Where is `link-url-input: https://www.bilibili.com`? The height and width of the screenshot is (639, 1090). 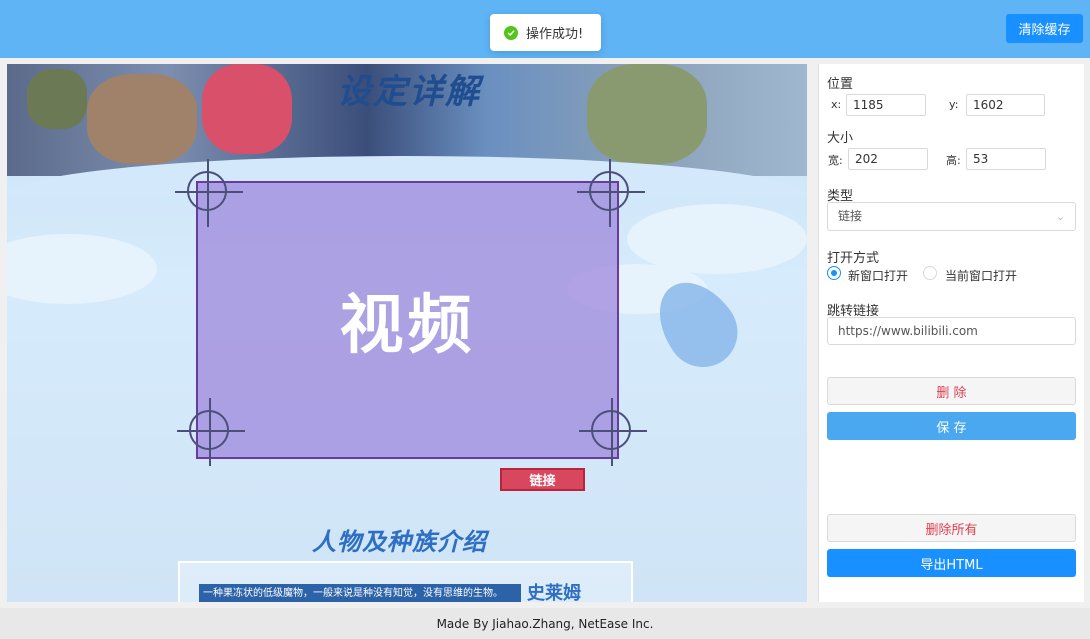 link-url-input: https://www.bilibili.com is located at coordinates (951, 331).